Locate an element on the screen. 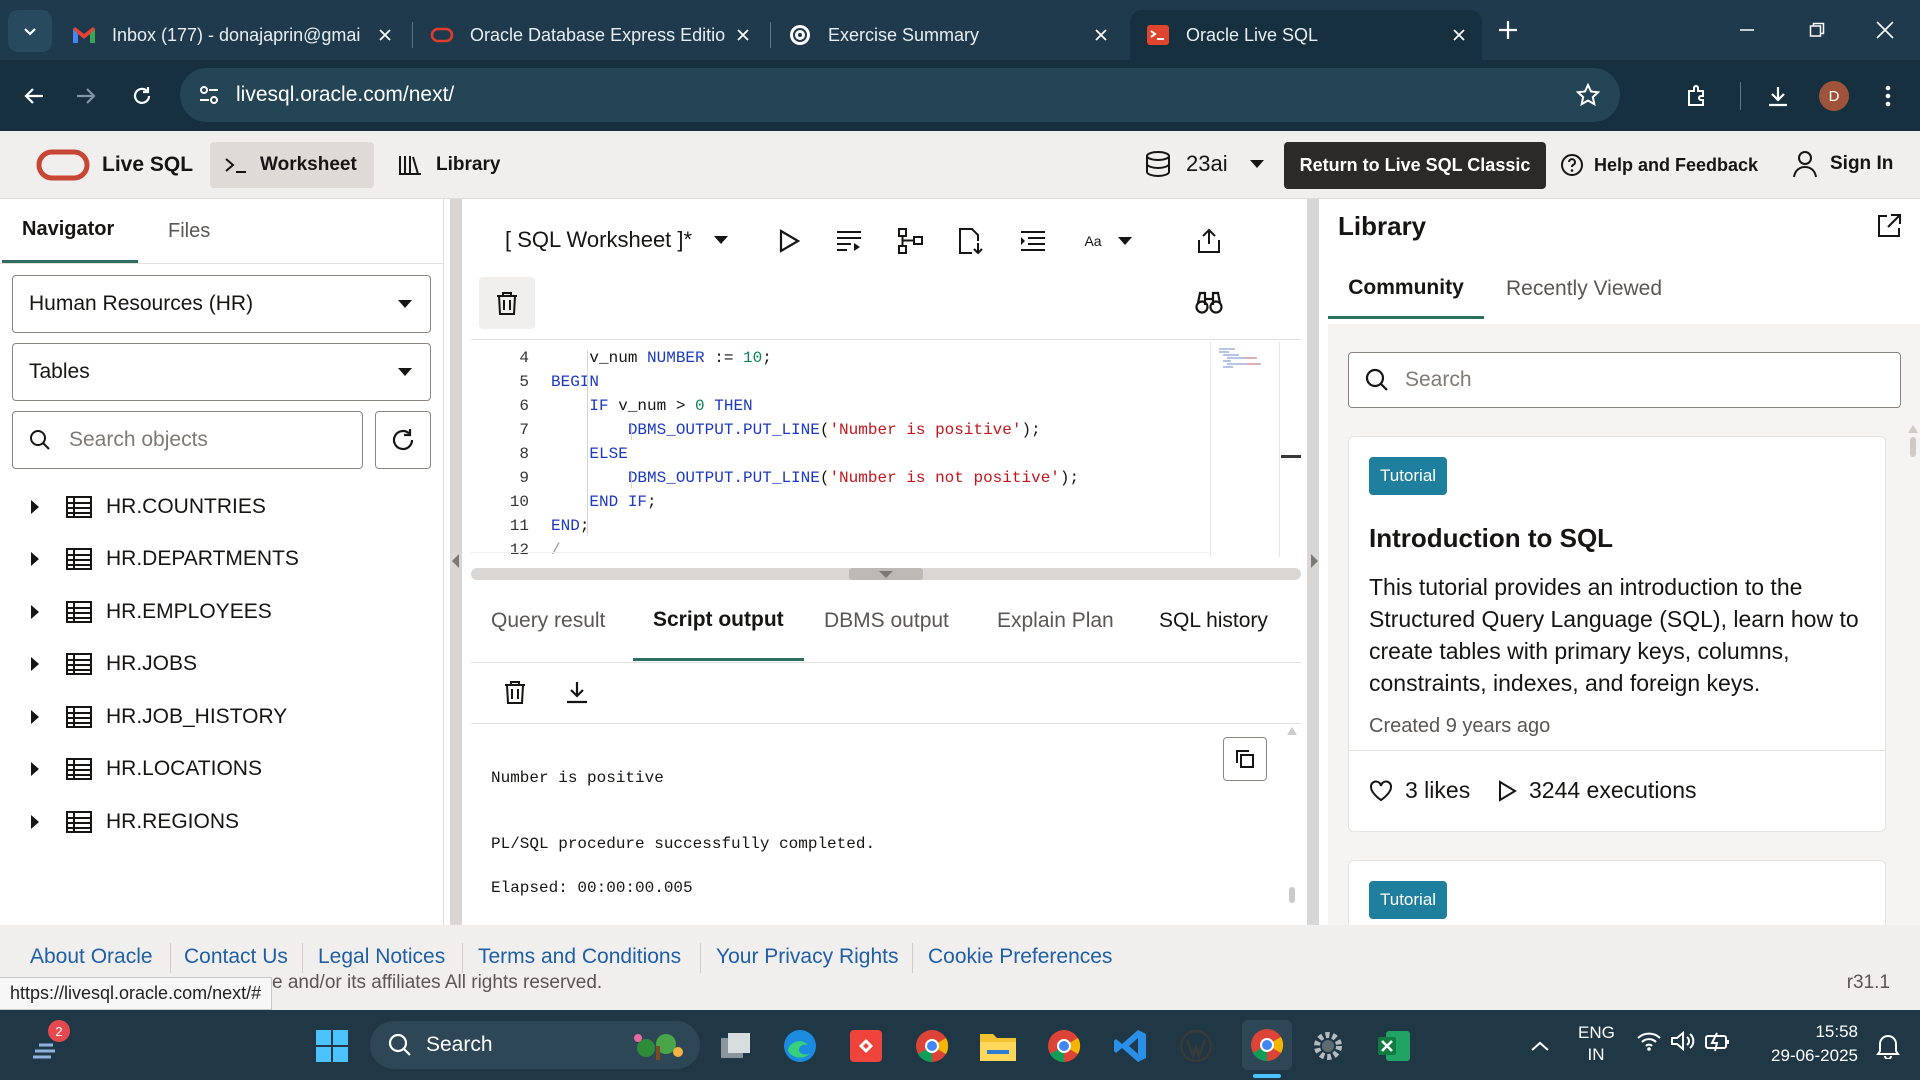 The width and height of the screenshot is (1920, 1080). tree-item-regions: HR.REGIONS is located at coordinates (134, 822).